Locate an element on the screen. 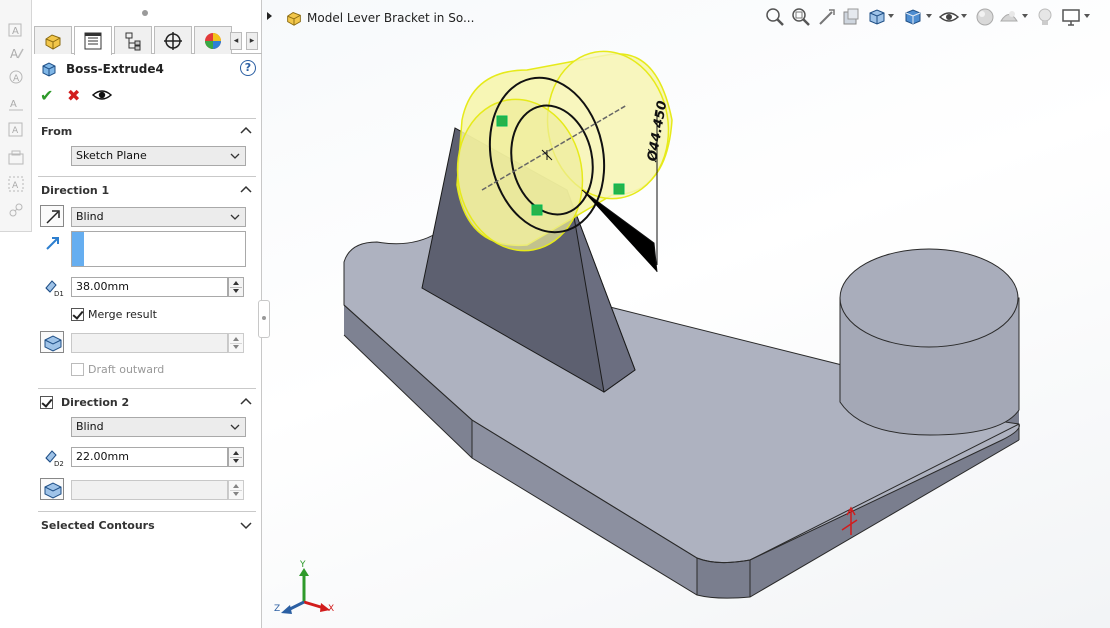 This screenshot has height=628, width=1110. direction2-end-condition-select: Blind is located at coordinates (158, 427).